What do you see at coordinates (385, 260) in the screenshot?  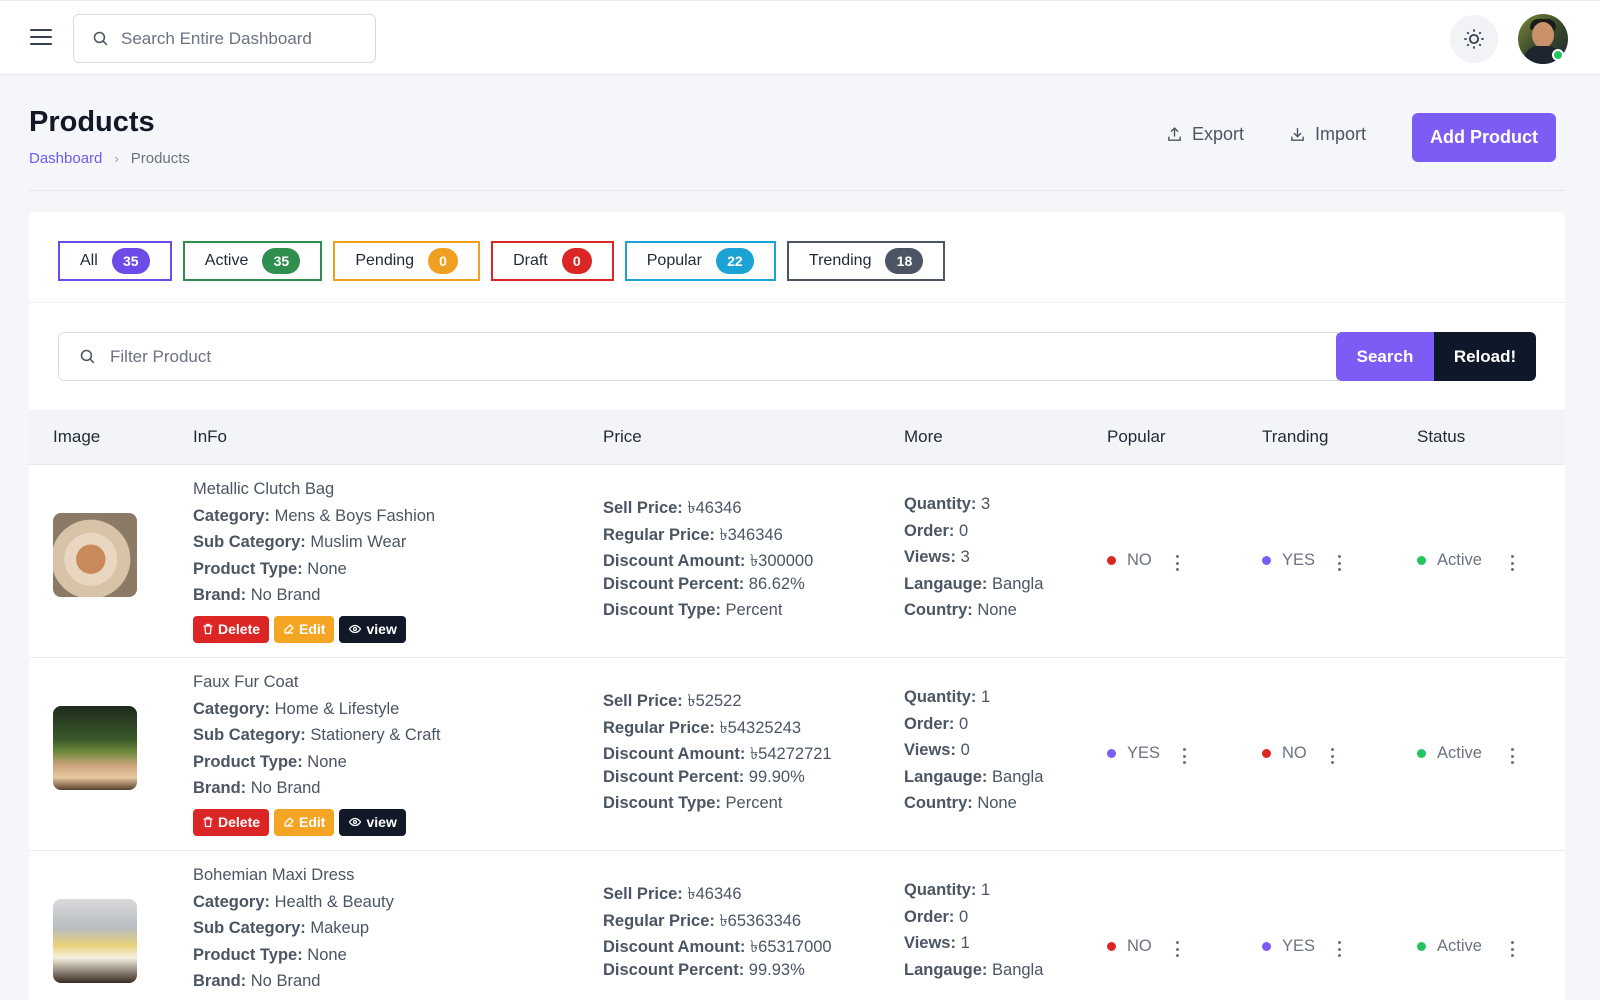 I see `tab-label: Pending` at bounding box center [385, 260].